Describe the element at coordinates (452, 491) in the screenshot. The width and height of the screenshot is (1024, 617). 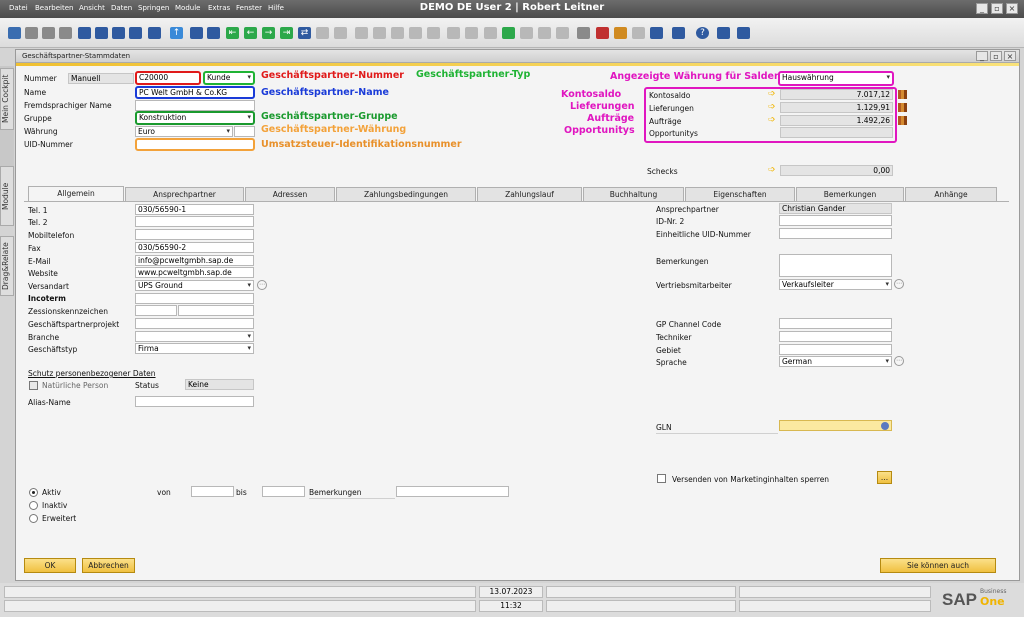
I see `status-remarks-field` at that location.